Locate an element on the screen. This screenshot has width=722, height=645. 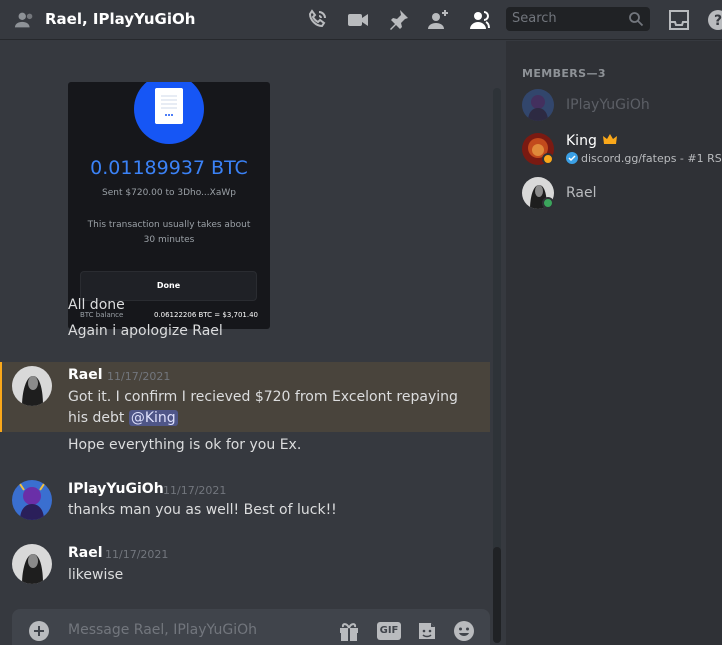
idle-status-icon is located at coordinates (548, 159).